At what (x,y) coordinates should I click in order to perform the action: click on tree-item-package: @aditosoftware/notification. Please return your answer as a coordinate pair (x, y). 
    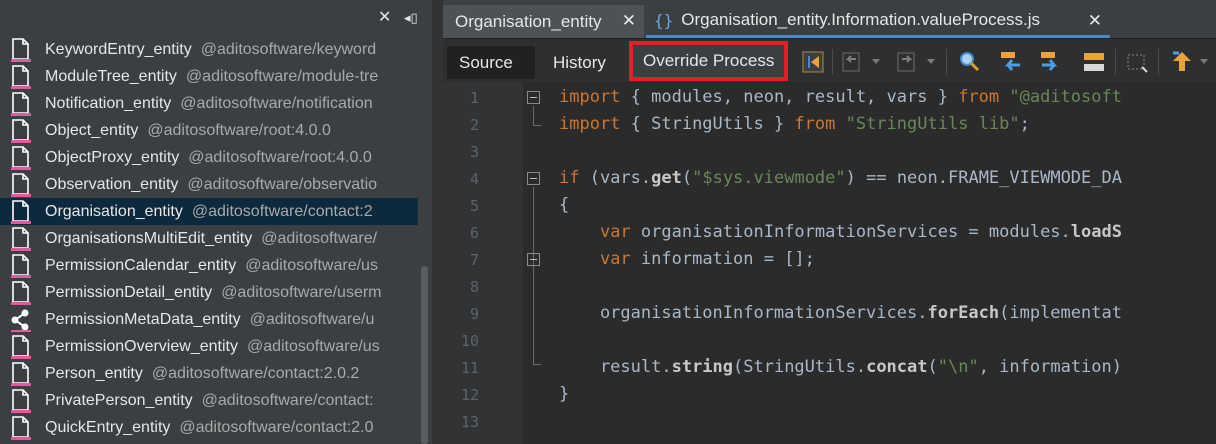
    Looking at the image, I should click on (276, 103).